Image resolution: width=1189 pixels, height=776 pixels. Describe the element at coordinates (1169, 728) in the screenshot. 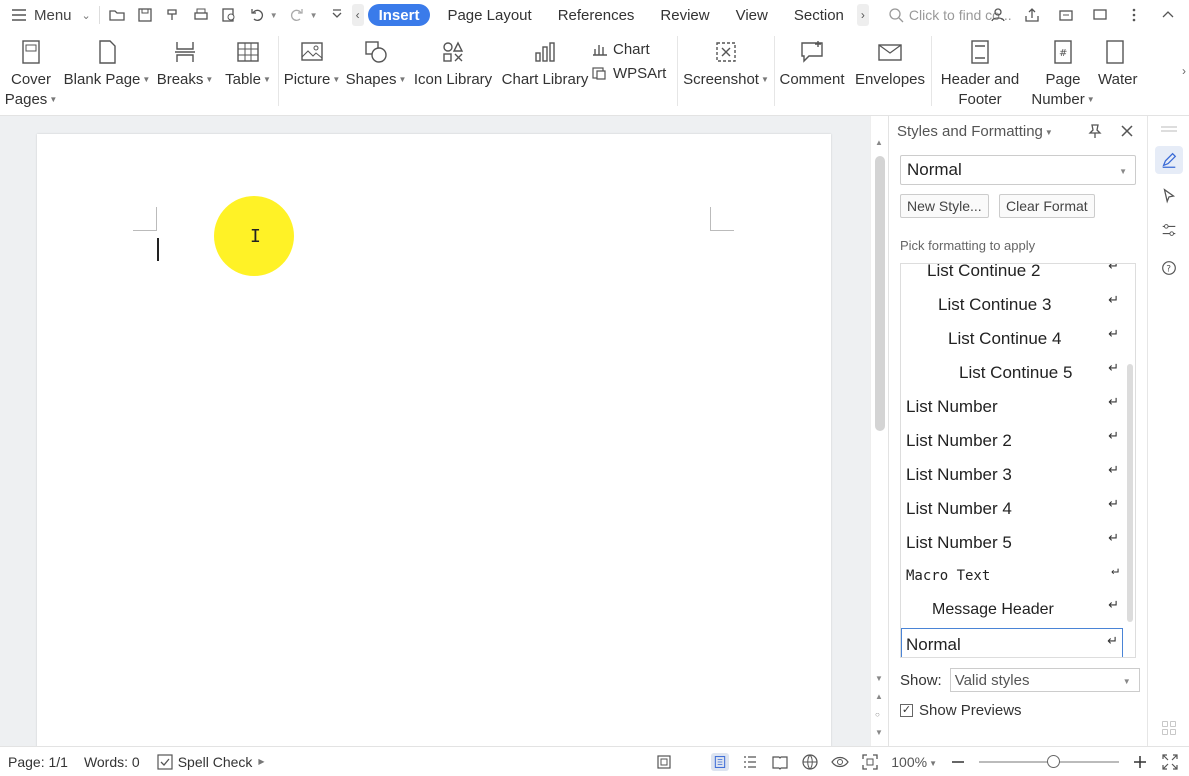

I see `grid-apps-icon` at that location.